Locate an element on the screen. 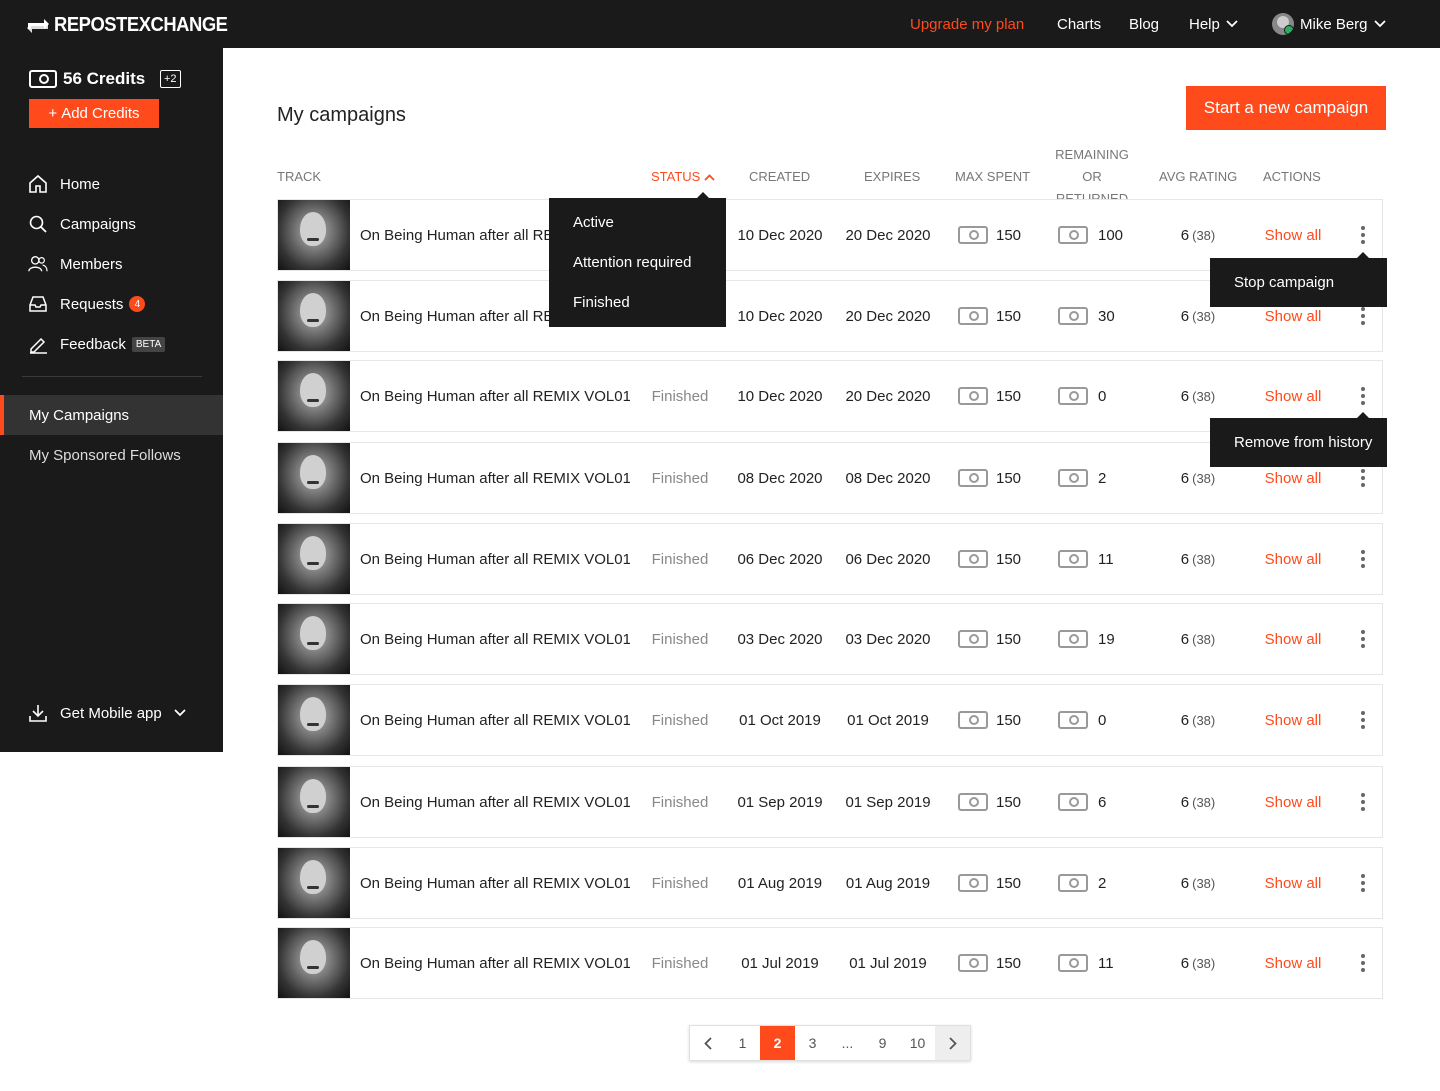  user-name: Mike Berg is located at coordinates (1334, 24).